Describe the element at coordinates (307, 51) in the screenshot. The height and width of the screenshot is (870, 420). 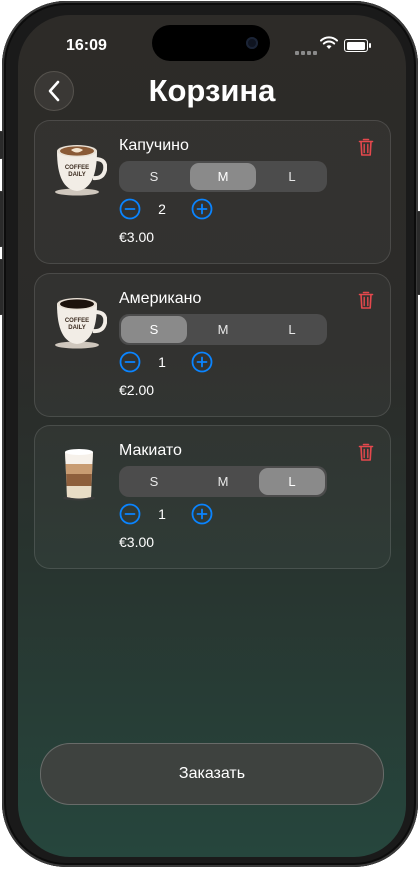
I see `cellular-signal-icon` at that location.